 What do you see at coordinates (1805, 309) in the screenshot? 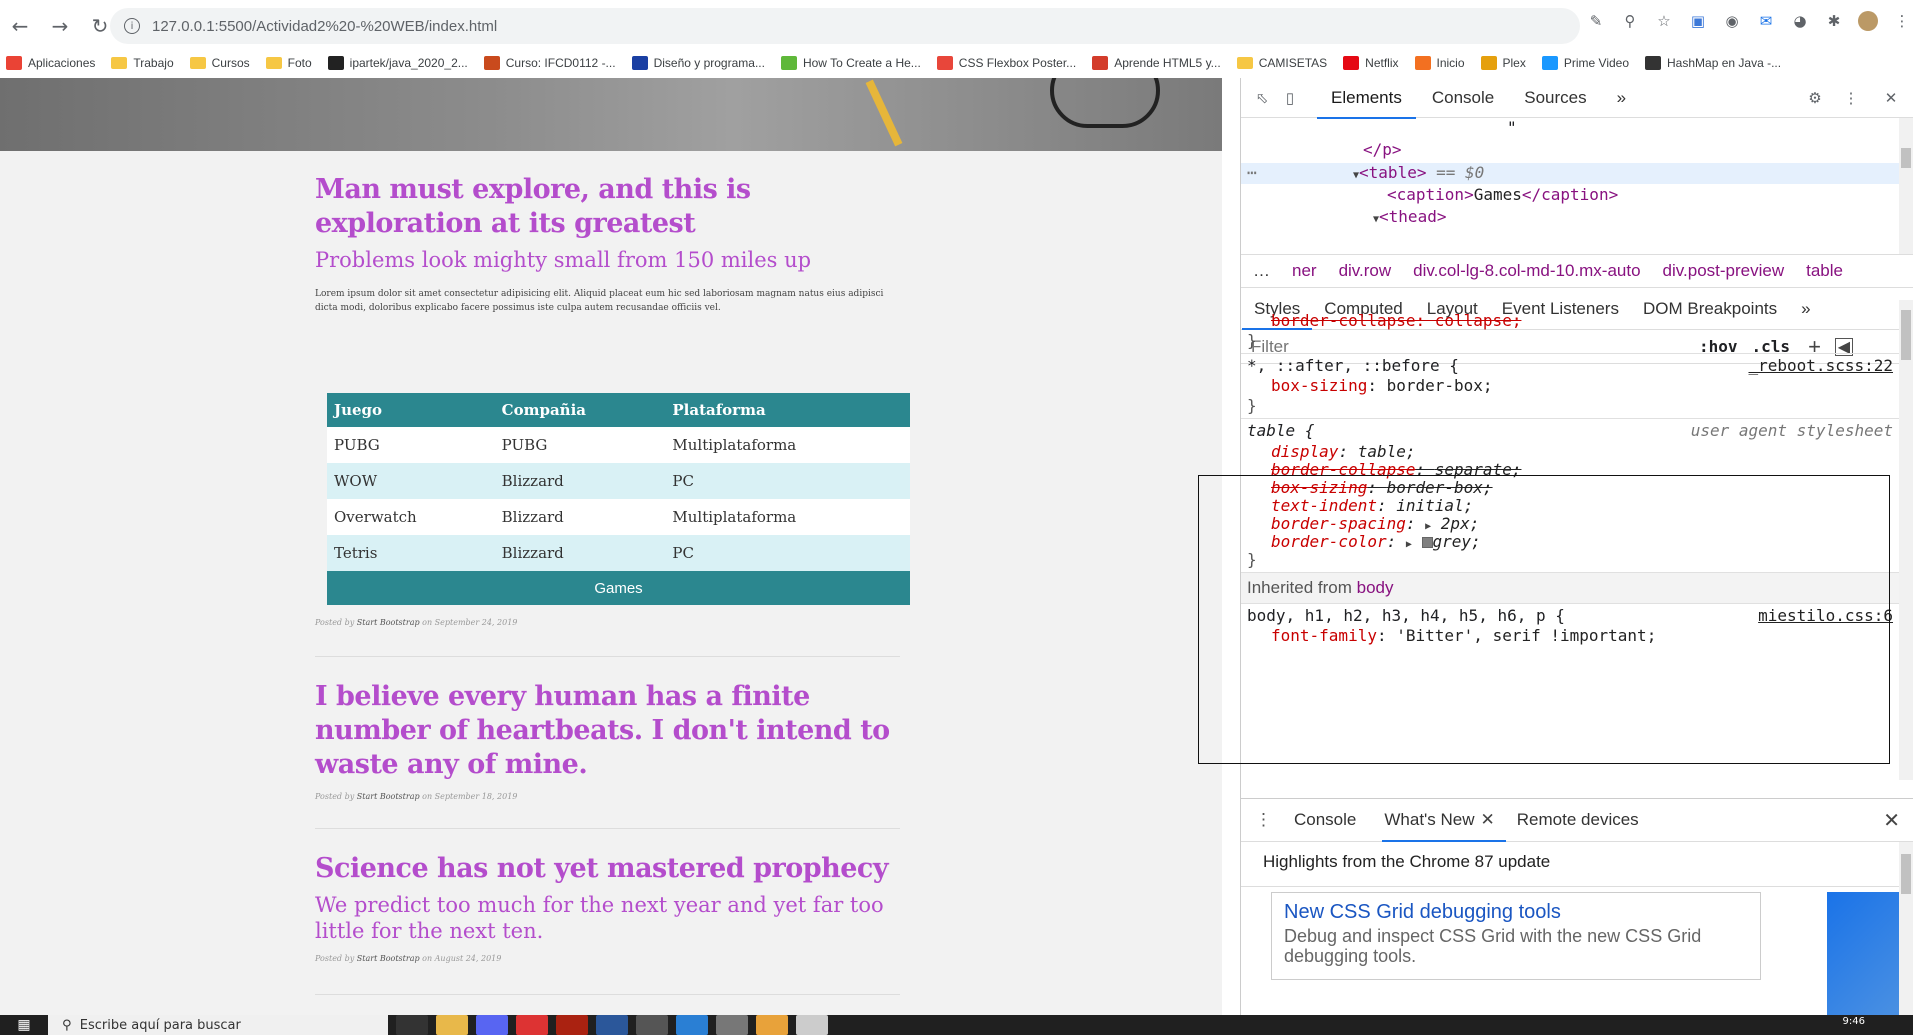
I see `more-subtabs-icon: »` at bounding box center [1805, 309].